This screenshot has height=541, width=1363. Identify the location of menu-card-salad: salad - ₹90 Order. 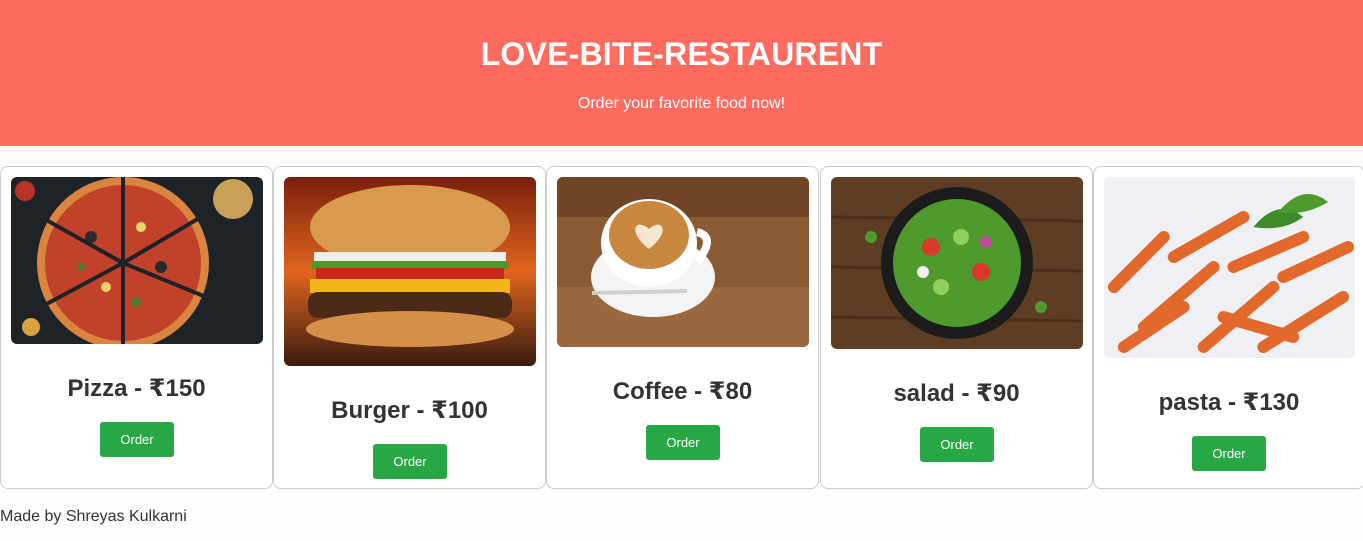
(956, 327).